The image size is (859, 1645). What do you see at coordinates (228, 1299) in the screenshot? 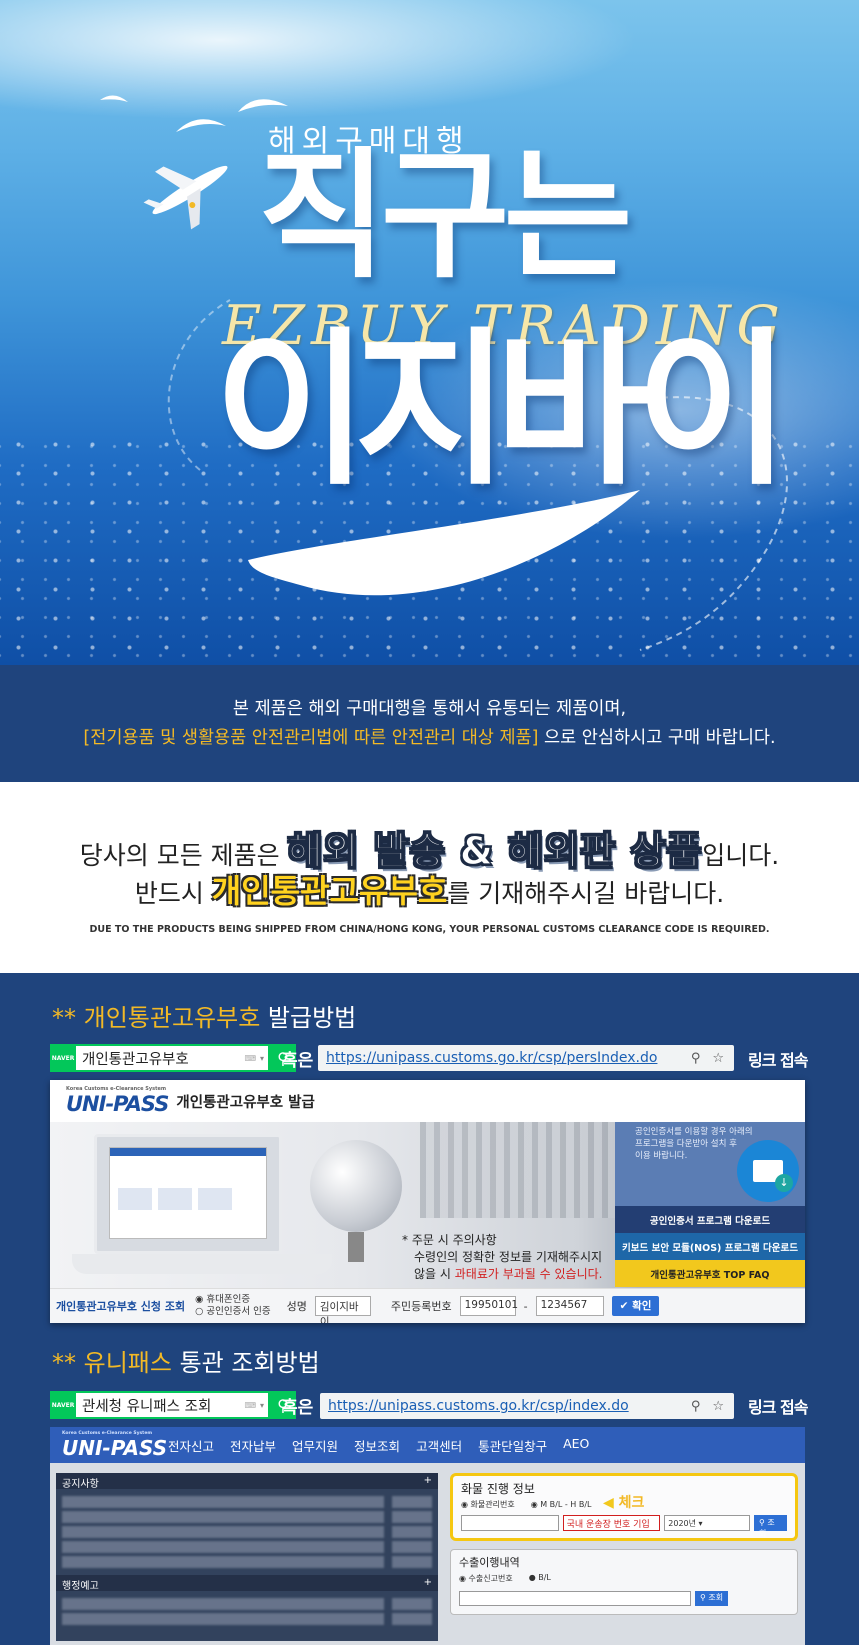
I see `radio-phone-label: 휴대폰인증` at bounding box center [228, 1299].